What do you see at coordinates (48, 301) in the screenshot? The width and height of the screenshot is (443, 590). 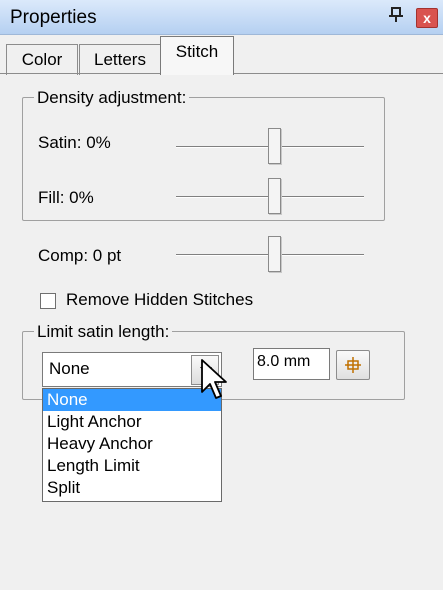 I see `remove-hidden-stitches-checkbox` at bounding box center [48, 301].